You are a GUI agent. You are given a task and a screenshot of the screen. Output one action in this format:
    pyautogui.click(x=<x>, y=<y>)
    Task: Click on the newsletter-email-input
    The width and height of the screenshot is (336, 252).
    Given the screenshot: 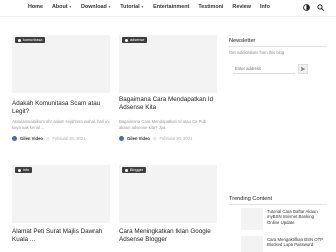 What is the action you would take?
    pyautogui.click(x=264, y=69)
    